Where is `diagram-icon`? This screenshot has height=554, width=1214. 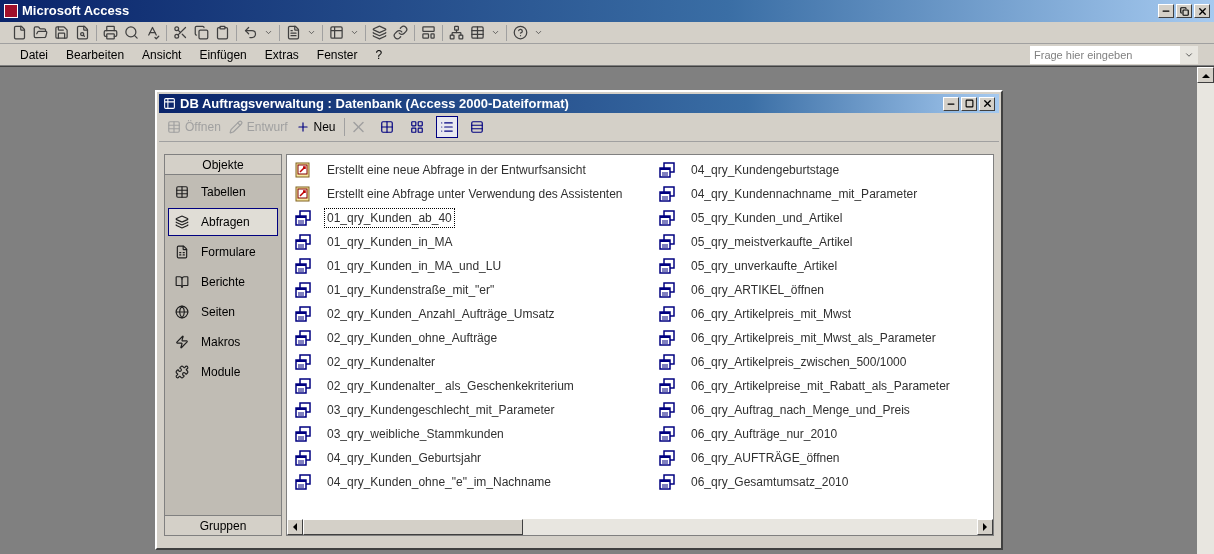
diagram-icon is located at coordinates (456, 32).